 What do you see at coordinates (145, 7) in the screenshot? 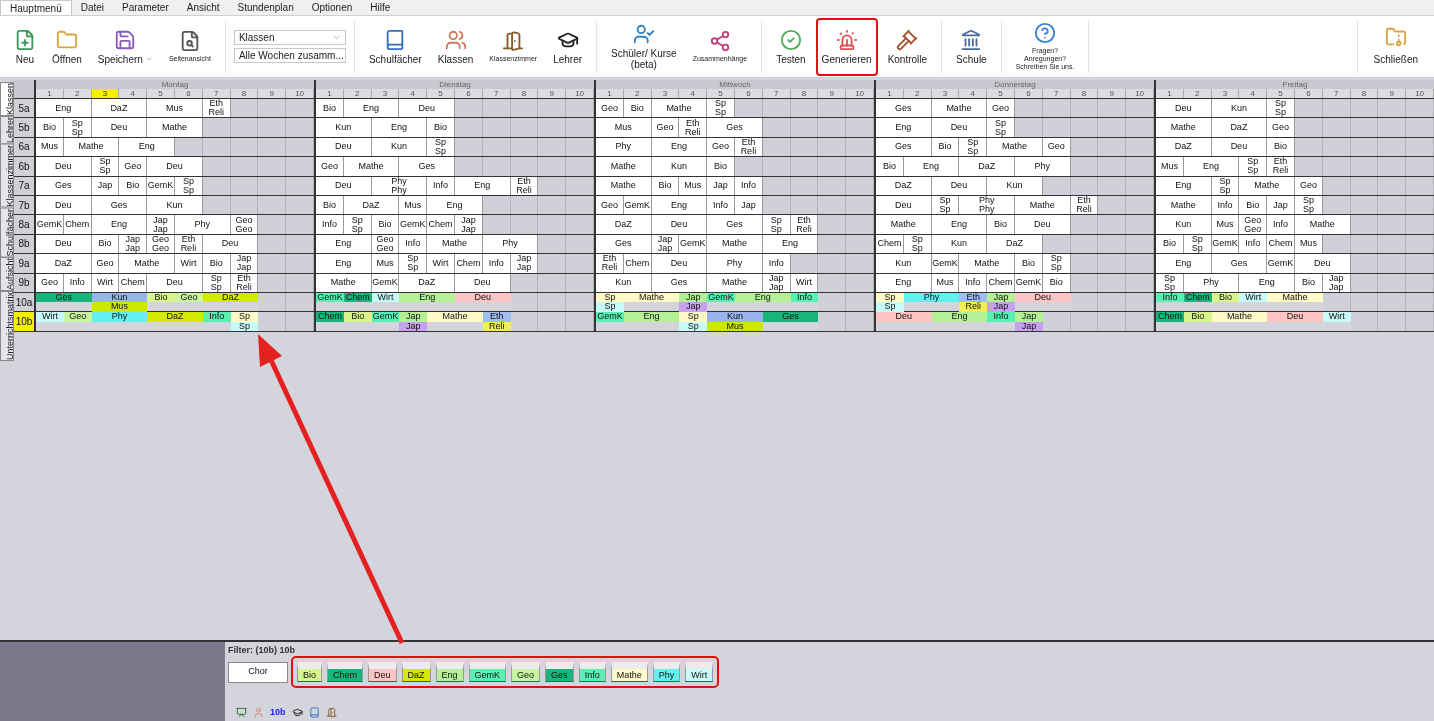
I see `menu-tab: Parameter` at bounding box center [145, 7].